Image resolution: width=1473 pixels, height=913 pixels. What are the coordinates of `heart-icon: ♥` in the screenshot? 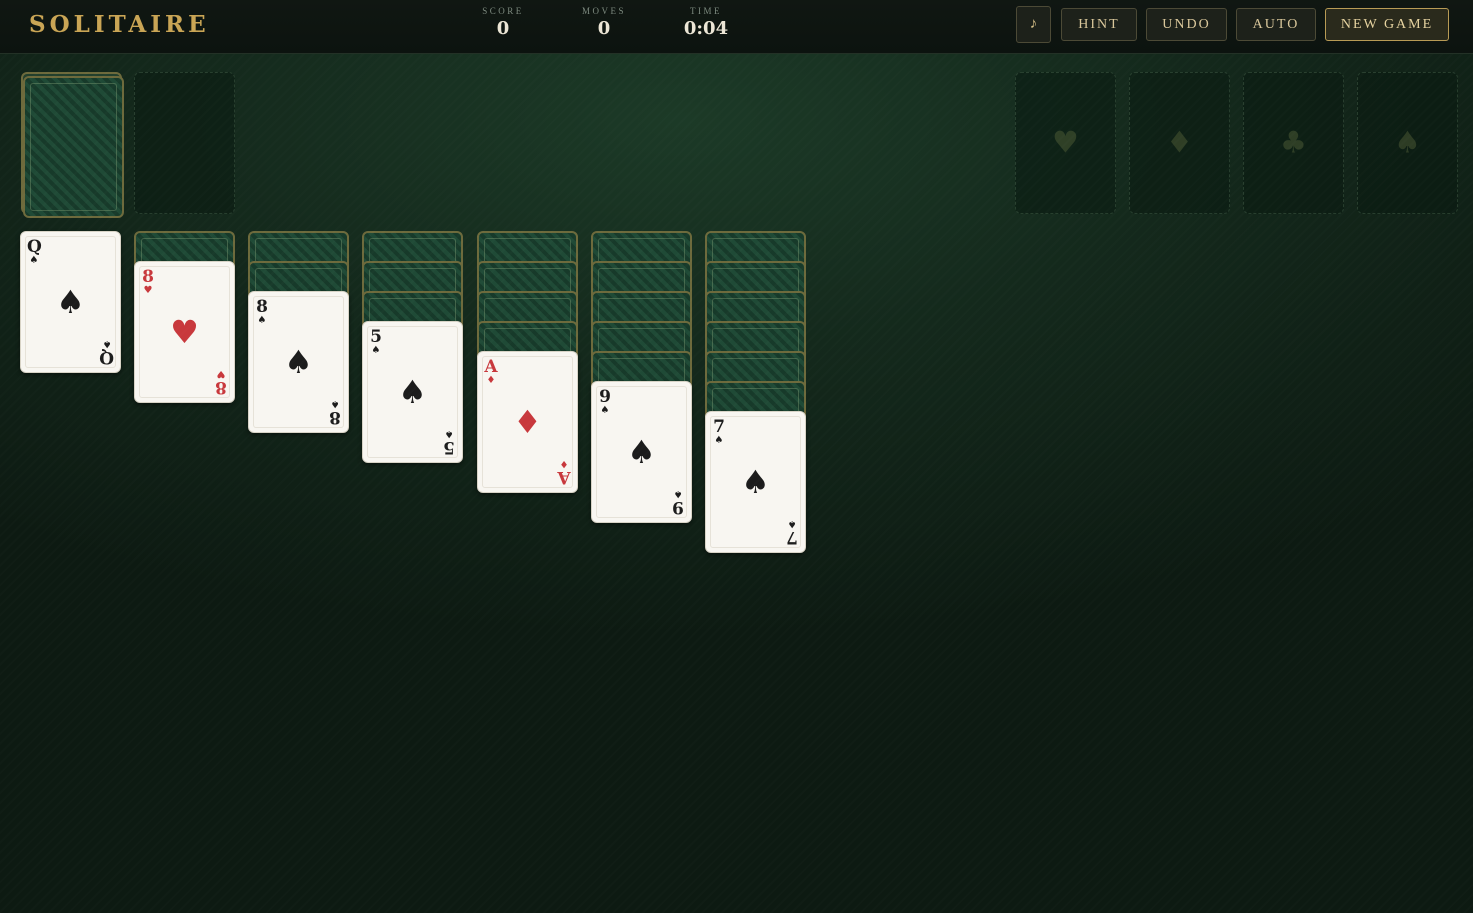 It's located at (1065, 143).